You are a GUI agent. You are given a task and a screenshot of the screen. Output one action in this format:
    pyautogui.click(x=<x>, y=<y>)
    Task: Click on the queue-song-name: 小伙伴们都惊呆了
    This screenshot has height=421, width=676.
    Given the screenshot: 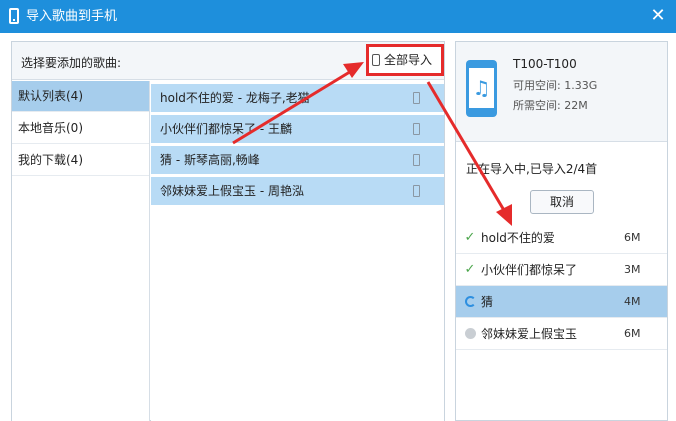 What is the action you would take?
    pyautogui.click(x=529, y=270)
    